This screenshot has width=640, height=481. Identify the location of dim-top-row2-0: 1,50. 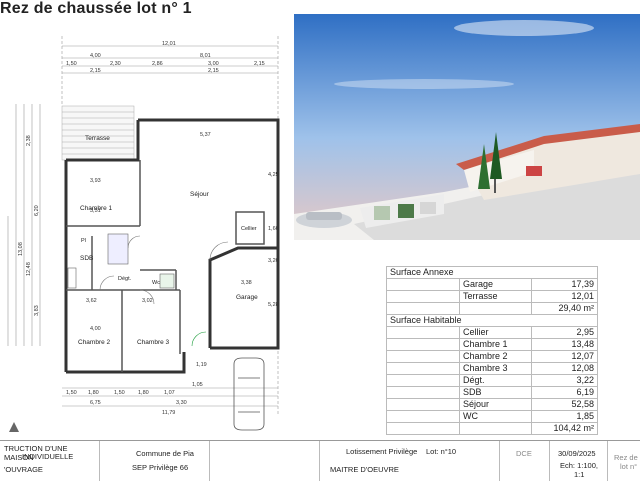
(71, 64).